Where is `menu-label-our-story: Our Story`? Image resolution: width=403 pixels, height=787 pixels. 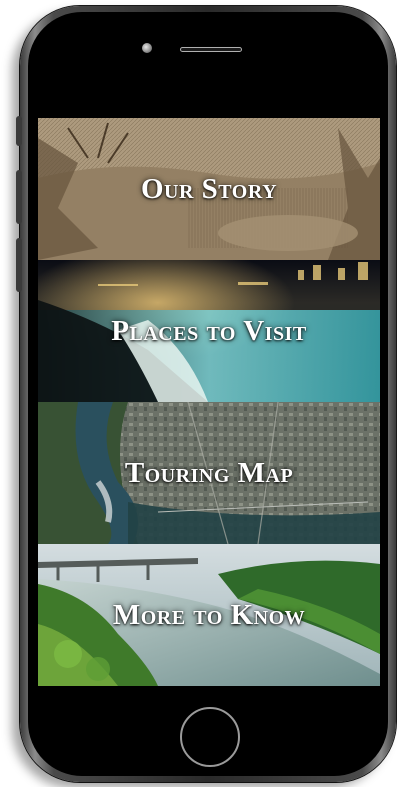
menu-label-our-story: Our Story is located at coordinates (209, 188).